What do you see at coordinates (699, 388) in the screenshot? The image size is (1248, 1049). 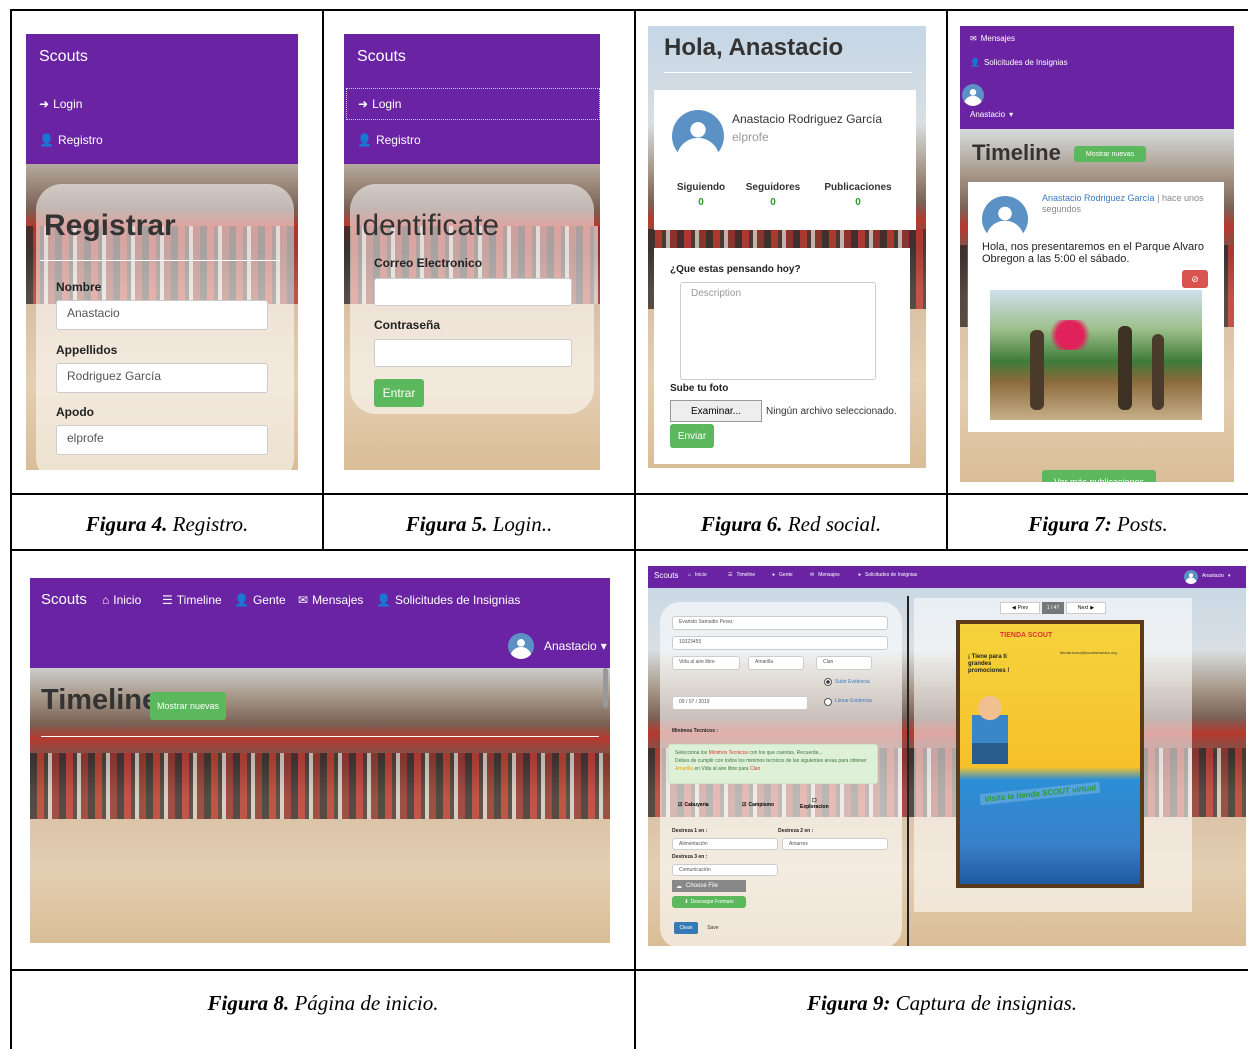 I see `photo-label: Sube tu foto` at bounding box center [699, 388].